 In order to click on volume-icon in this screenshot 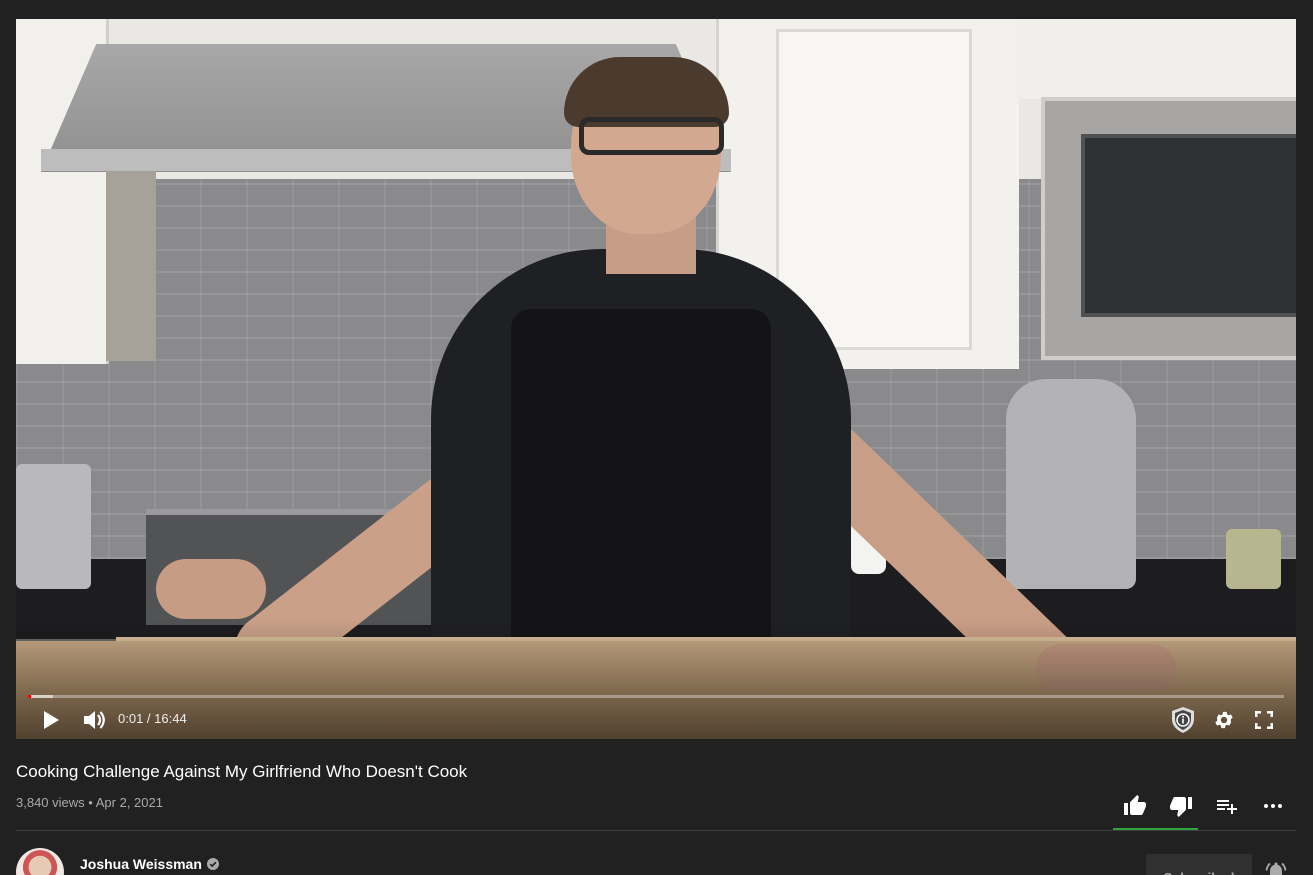, I will do `click(94, 720)`.